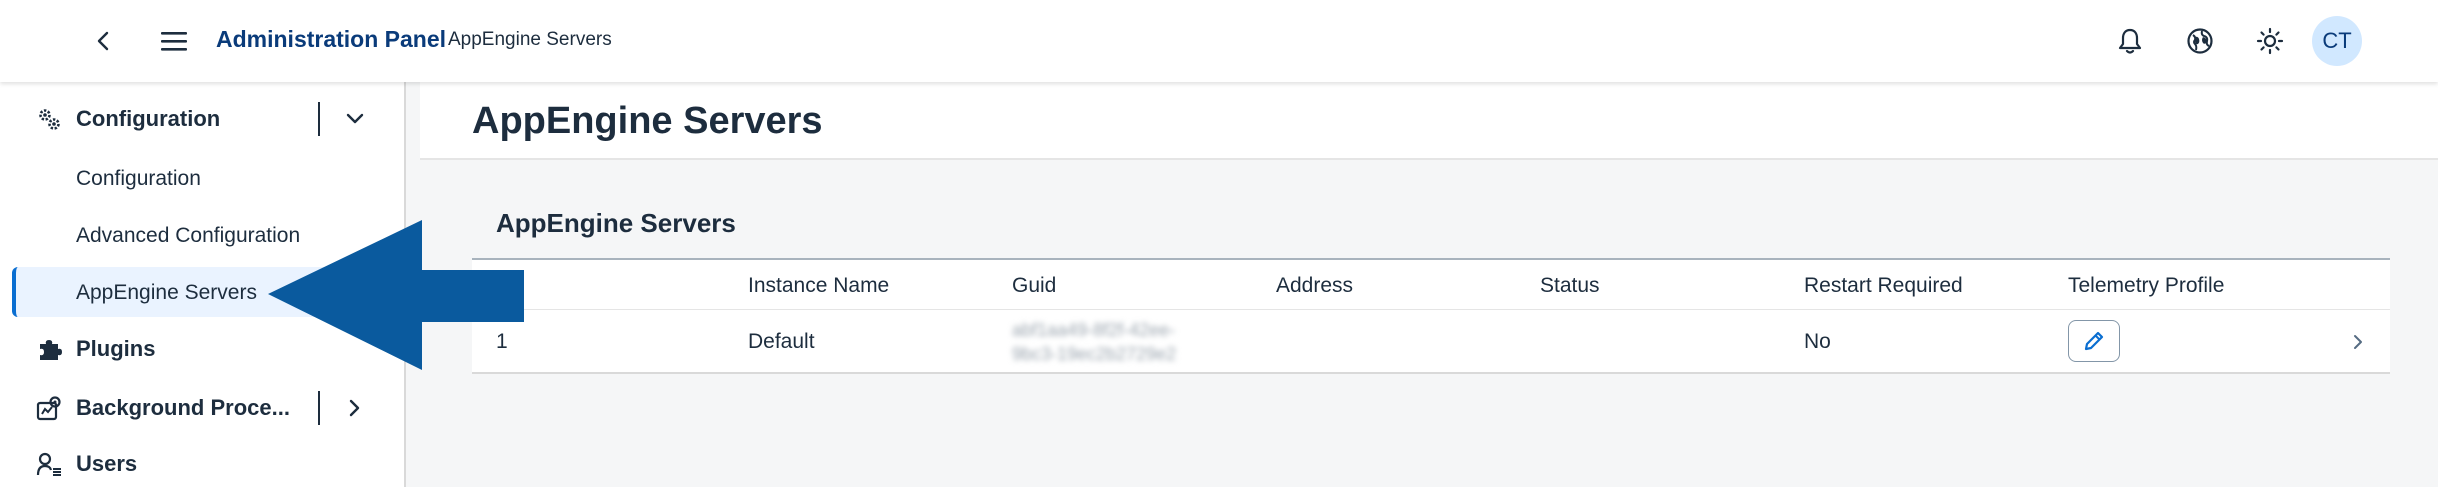  Describe the element at coordinates (1094, 354) in the screenshot. I see `guid-line: 9bc3-19ec2b2729e2` at that location.